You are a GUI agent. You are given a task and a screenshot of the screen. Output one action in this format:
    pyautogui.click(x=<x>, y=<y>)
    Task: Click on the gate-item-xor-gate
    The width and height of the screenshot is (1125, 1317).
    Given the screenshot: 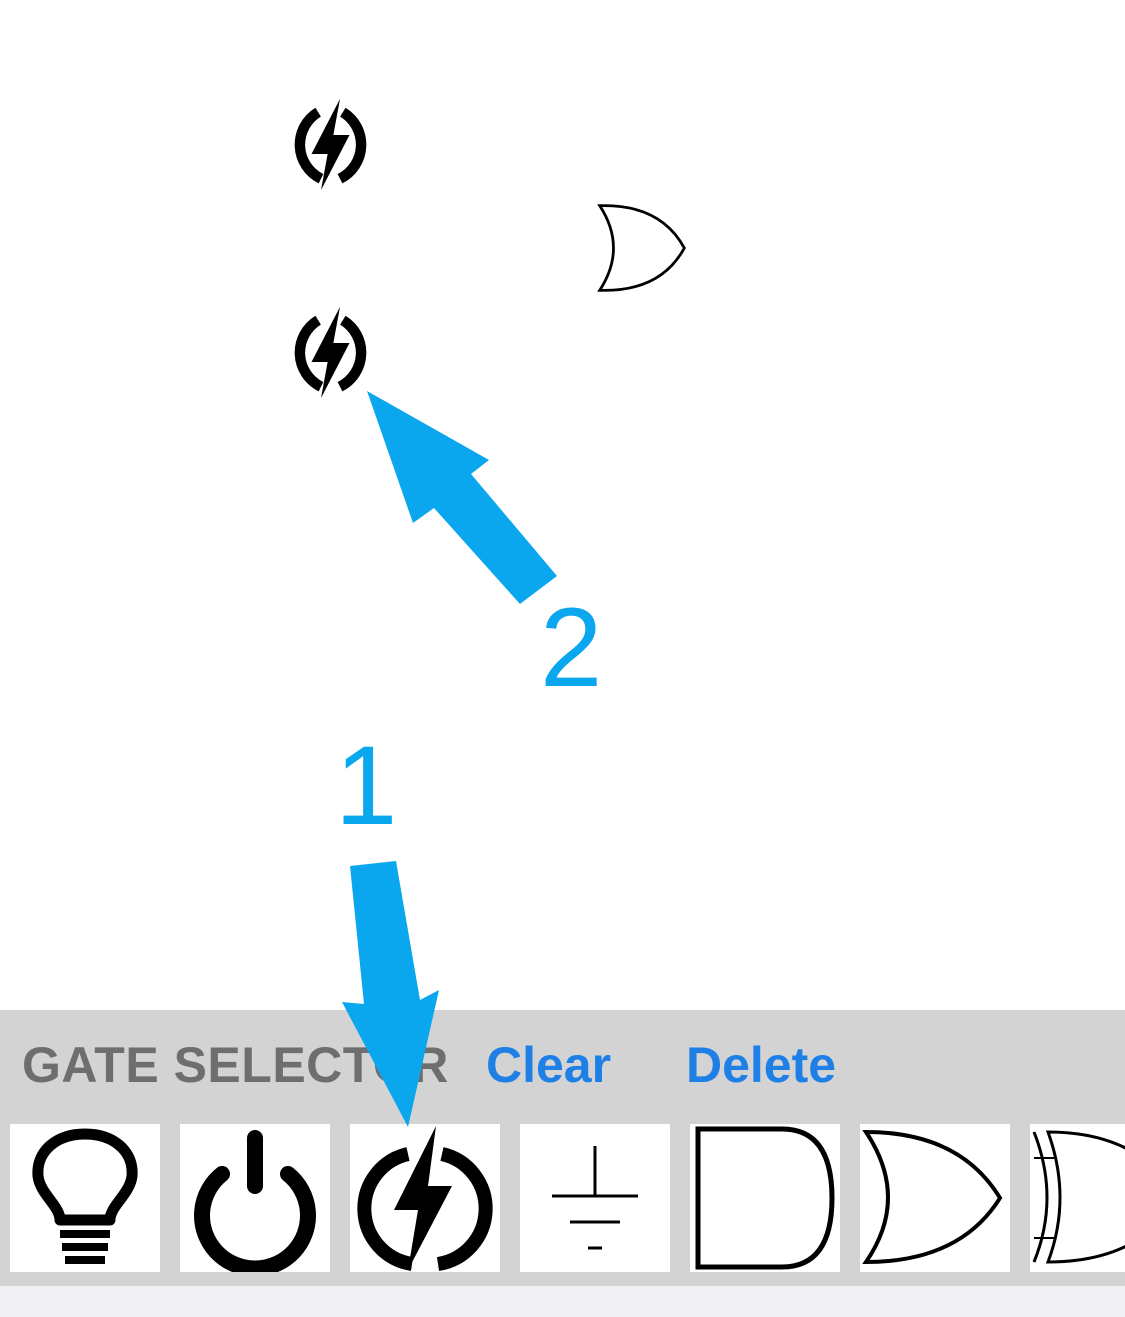 What is the action you would take?
    pyautogui.click(x=1077, y=1198)
    